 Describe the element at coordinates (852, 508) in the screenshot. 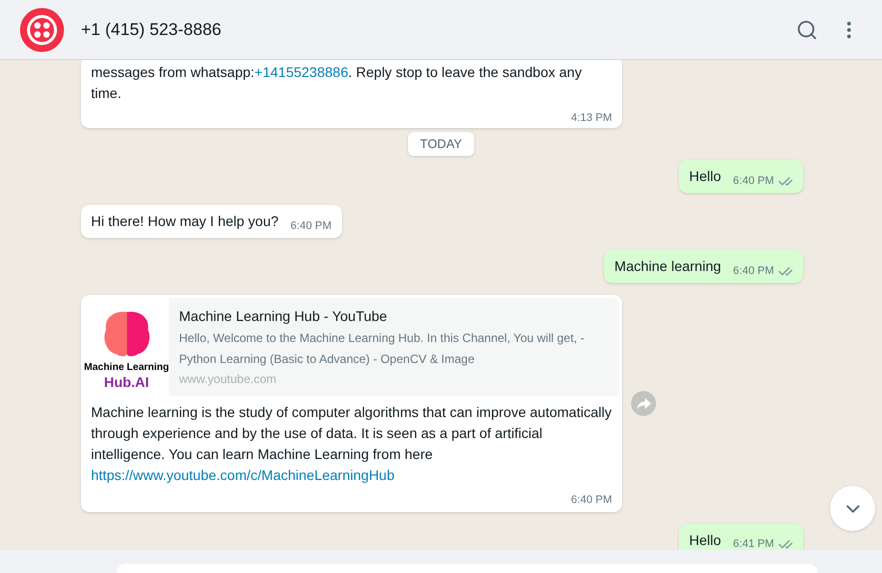

I see `scroll-down-button` at that location.